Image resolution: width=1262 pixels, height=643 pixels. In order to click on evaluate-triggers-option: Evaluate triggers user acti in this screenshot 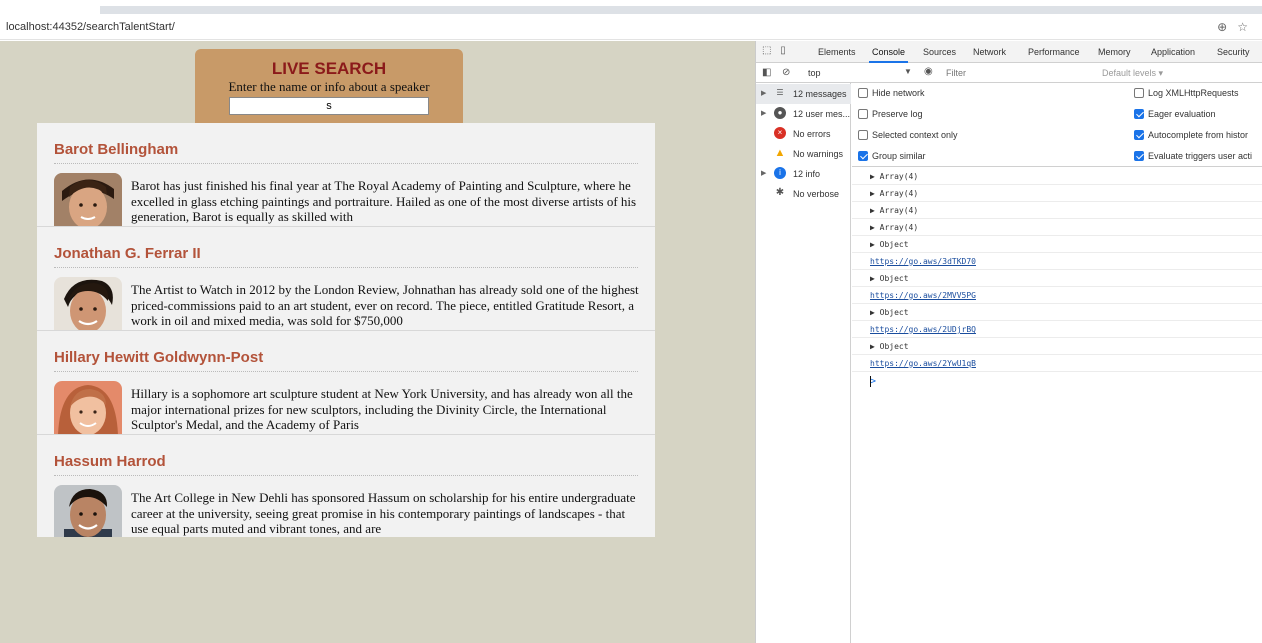, I will do `click(1193, 156)`.